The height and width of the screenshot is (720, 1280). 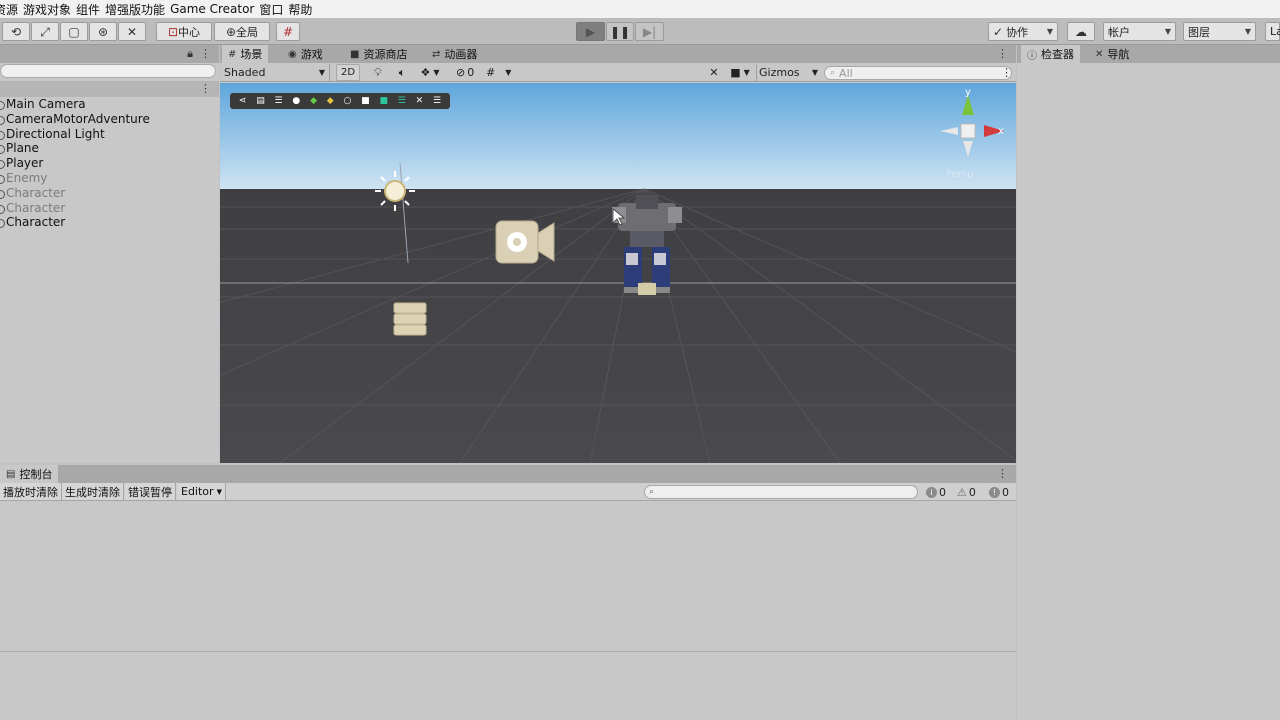 I want to click on database-icon: ▤, so click(x=260, y=101).